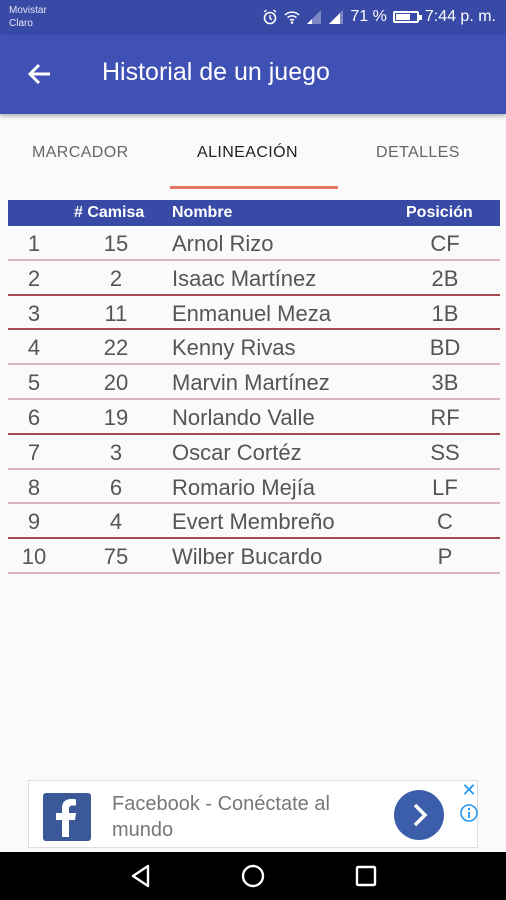 This screenshot has height=900, width=506. Describe the element at coordinates (34, 278) in the screenshot. I see `cell-order: 2` at that location.